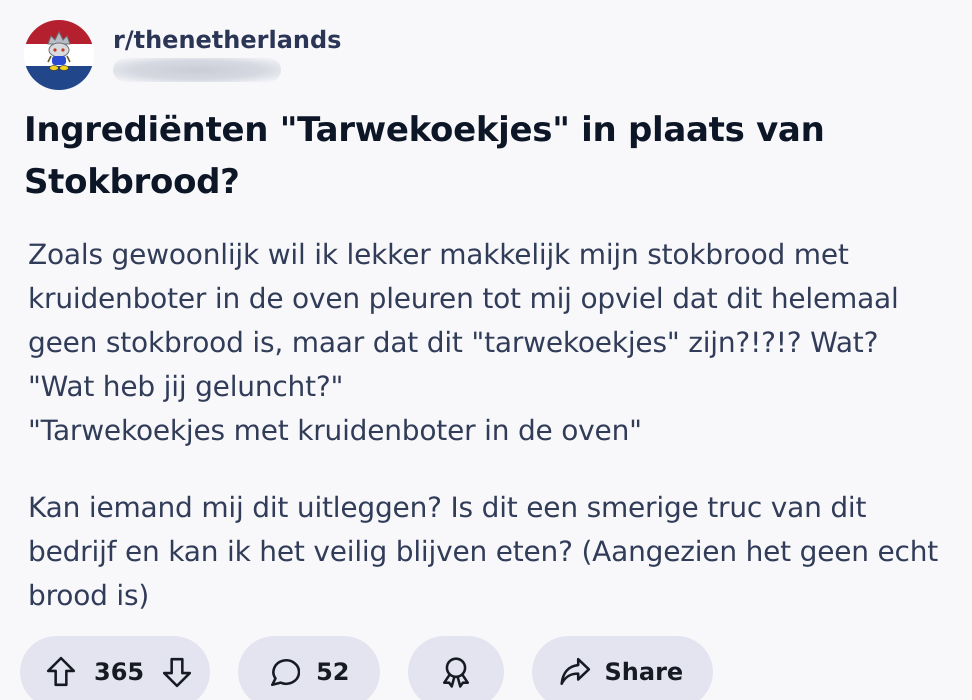 This screenshot has height=700, width=972. I want to click on vote-score: 365, so click(119, 672).